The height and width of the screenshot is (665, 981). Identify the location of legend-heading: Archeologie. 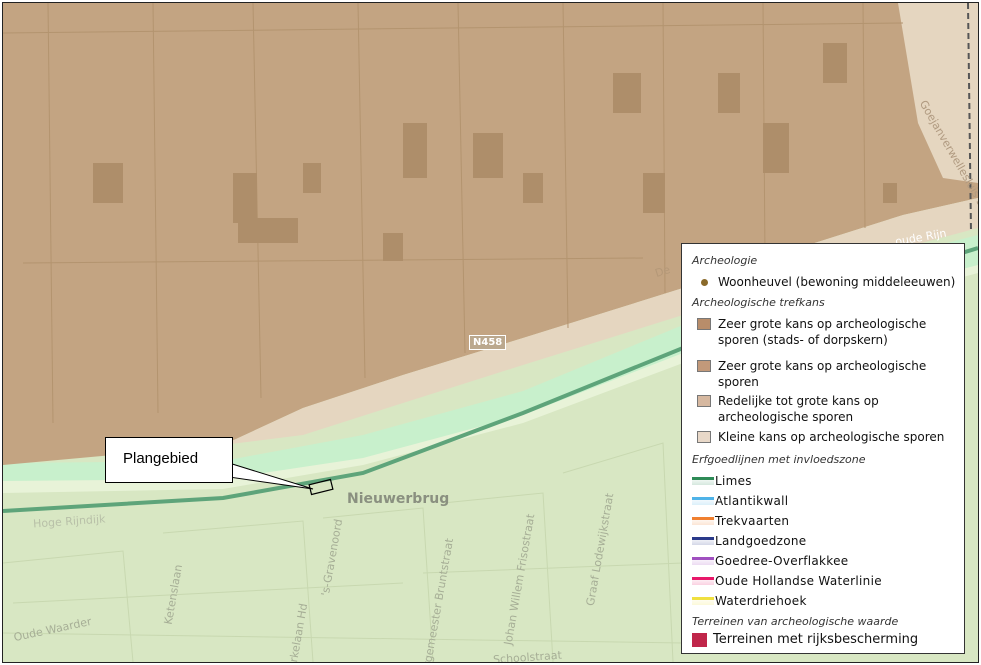
(725, 260).